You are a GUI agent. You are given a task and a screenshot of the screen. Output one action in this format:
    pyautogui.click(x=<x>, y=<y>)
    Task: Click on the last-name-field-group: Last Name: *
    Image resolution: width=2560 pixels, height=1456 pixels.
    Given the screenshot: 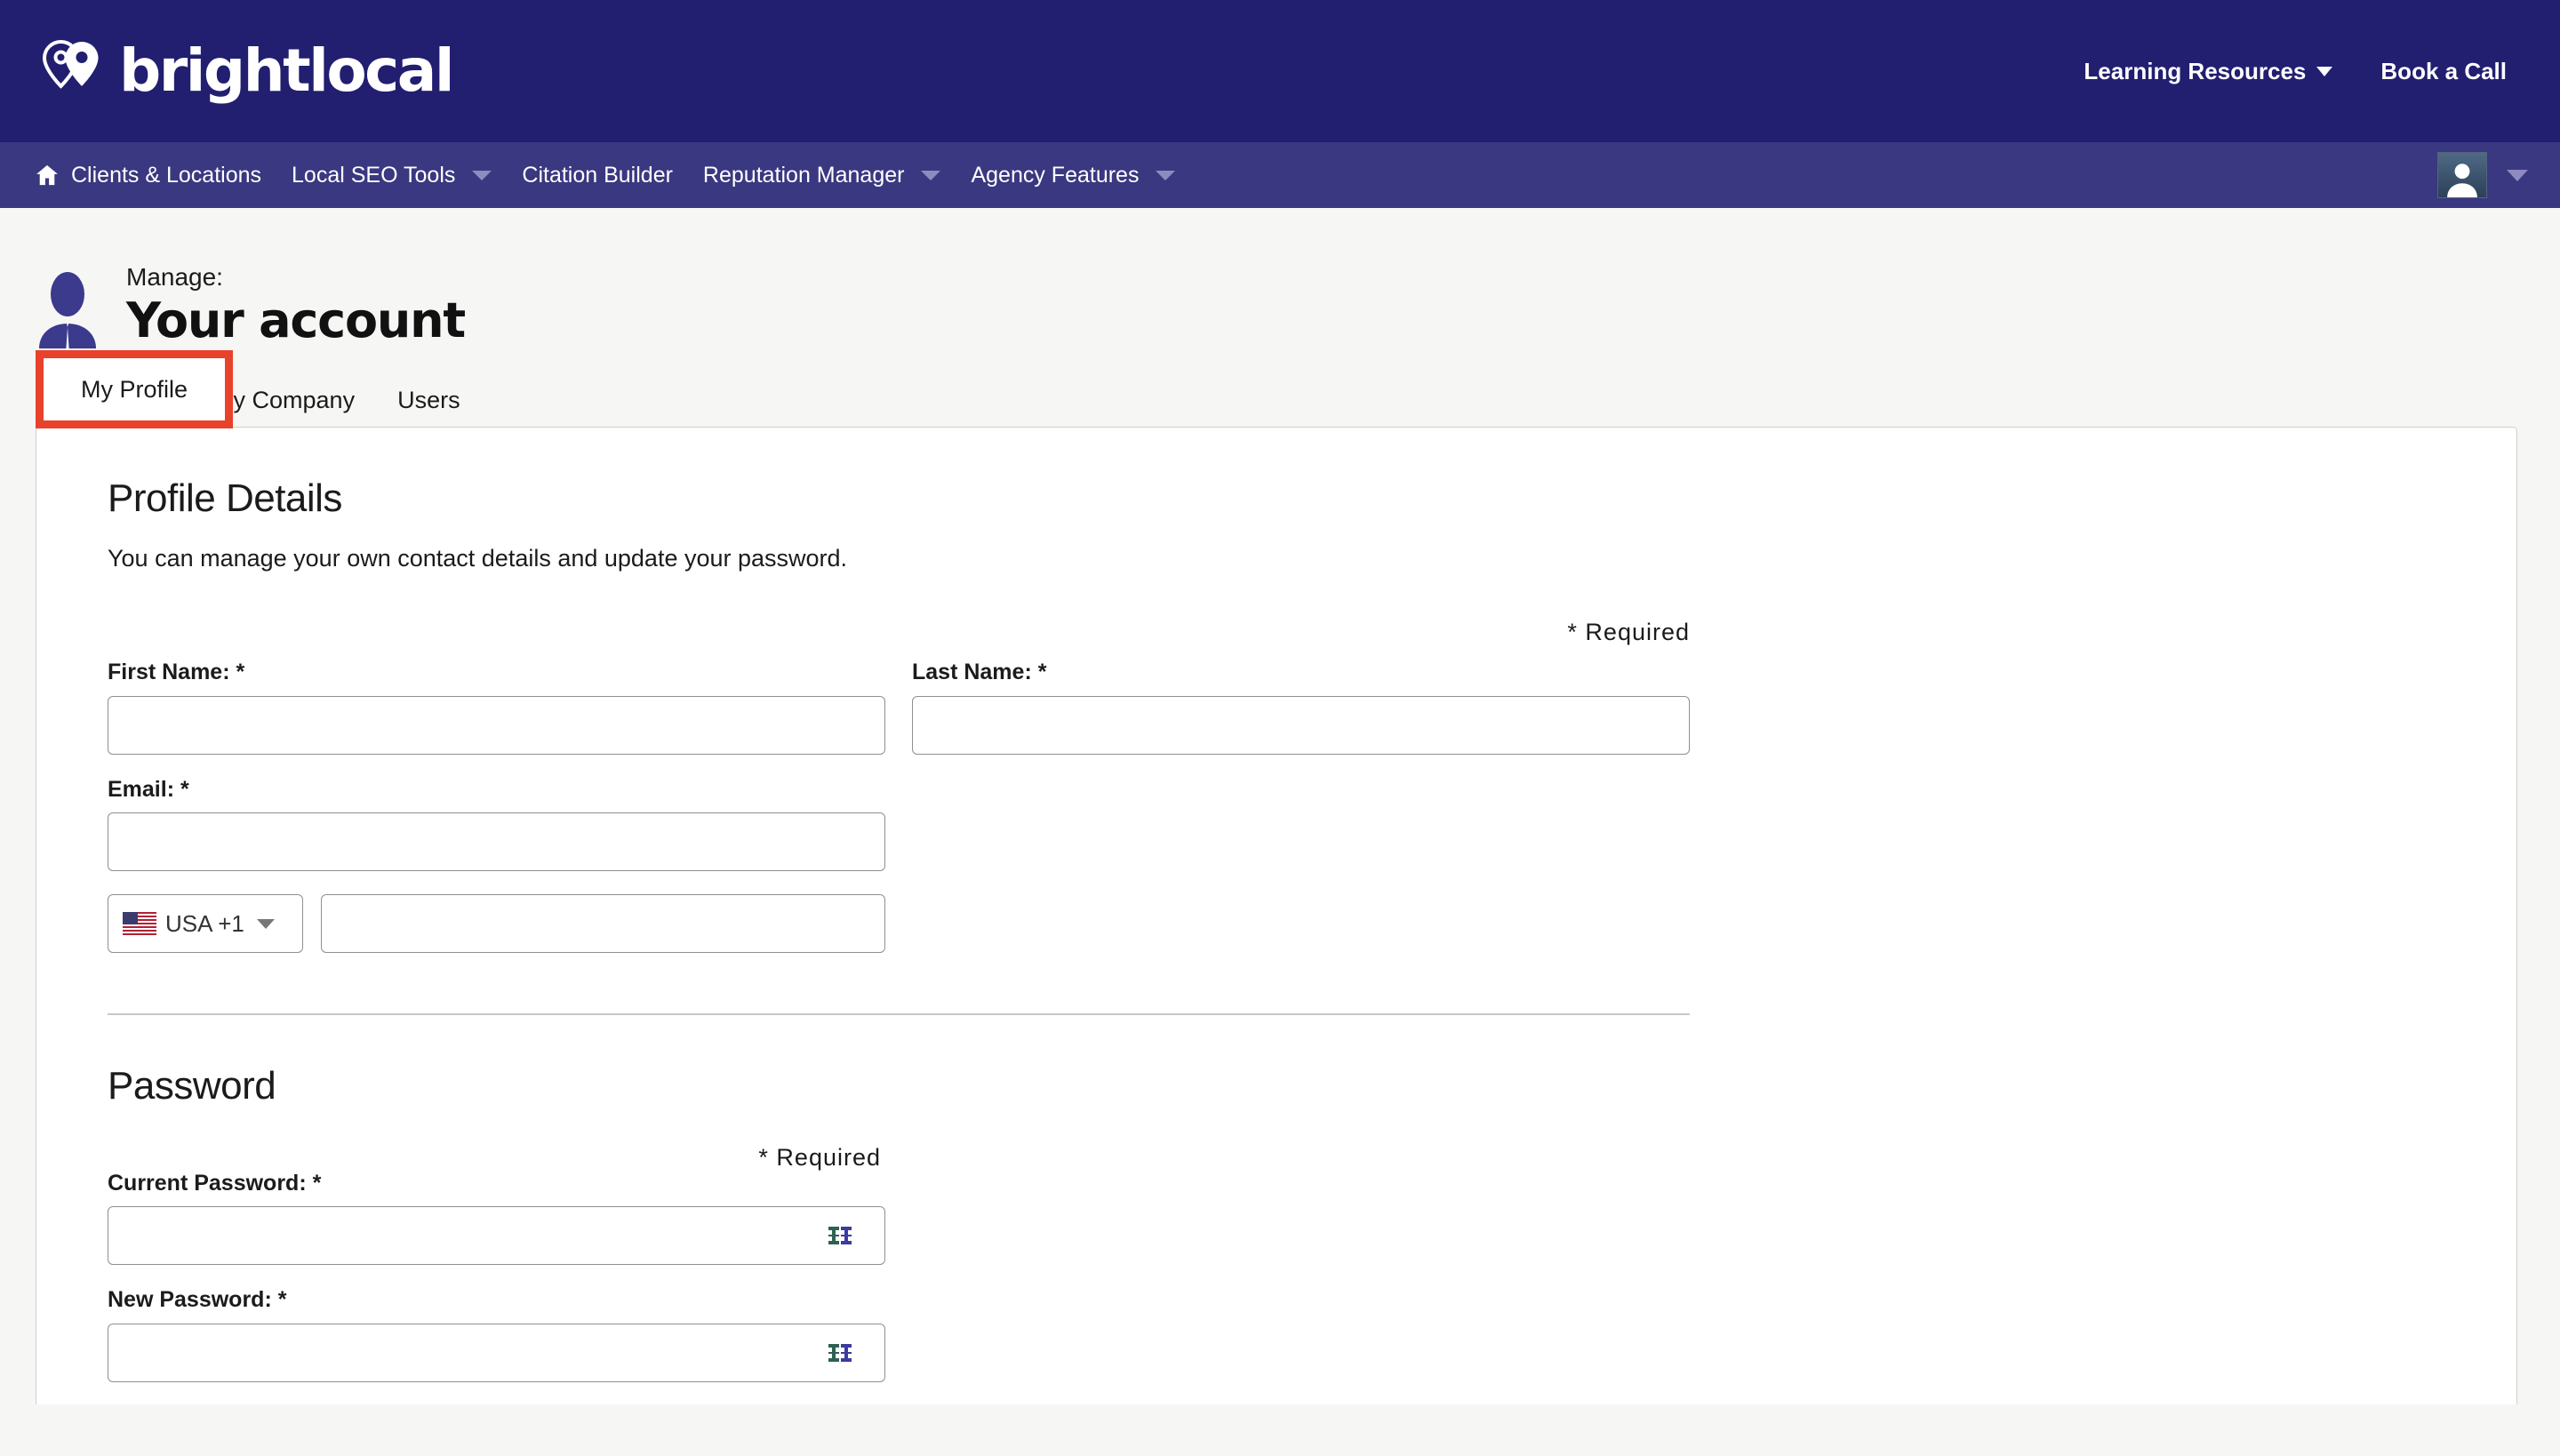 What is the action you would take?
    pyautogui.click(x=1301, y=707)
    